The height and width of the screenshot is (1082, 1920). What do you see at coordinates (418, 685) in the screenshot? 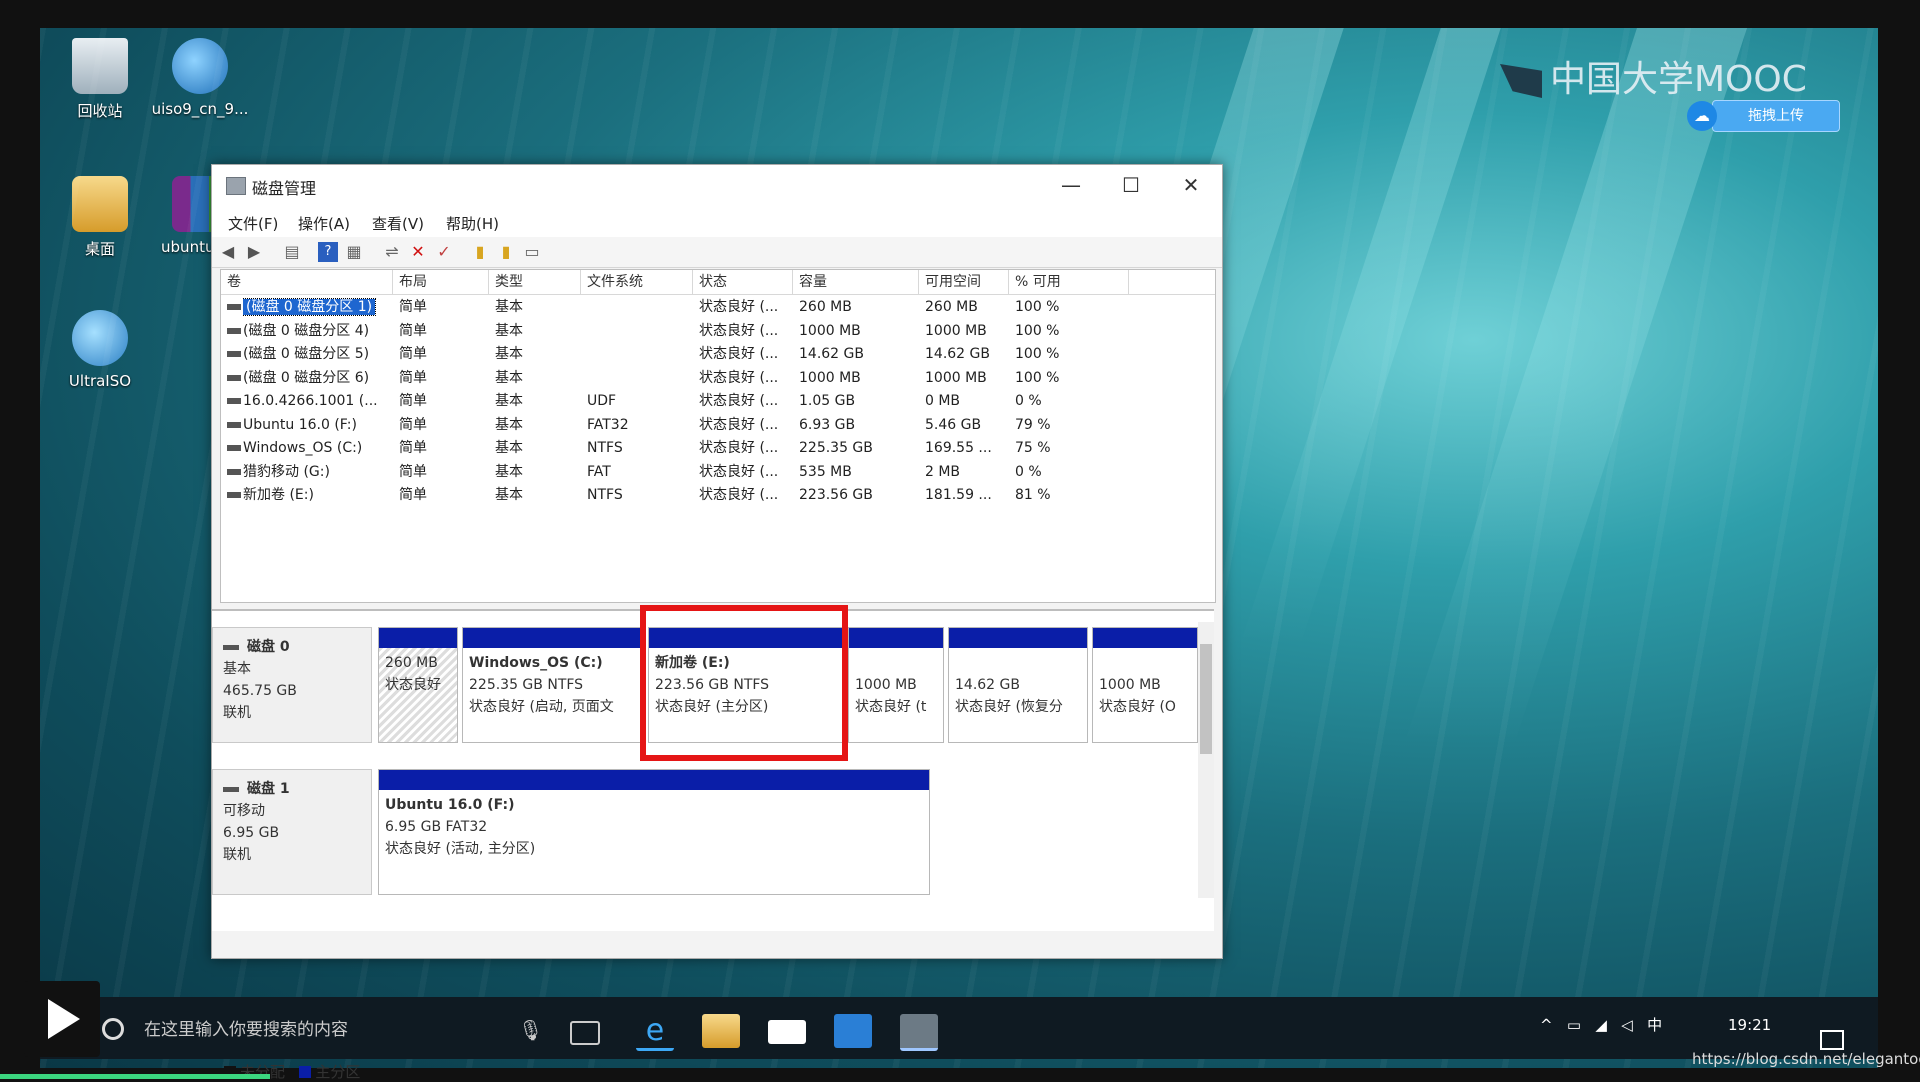
I see `disk-0-partition-1: 260 MB 状态良好` at bounding box center [418, 685].